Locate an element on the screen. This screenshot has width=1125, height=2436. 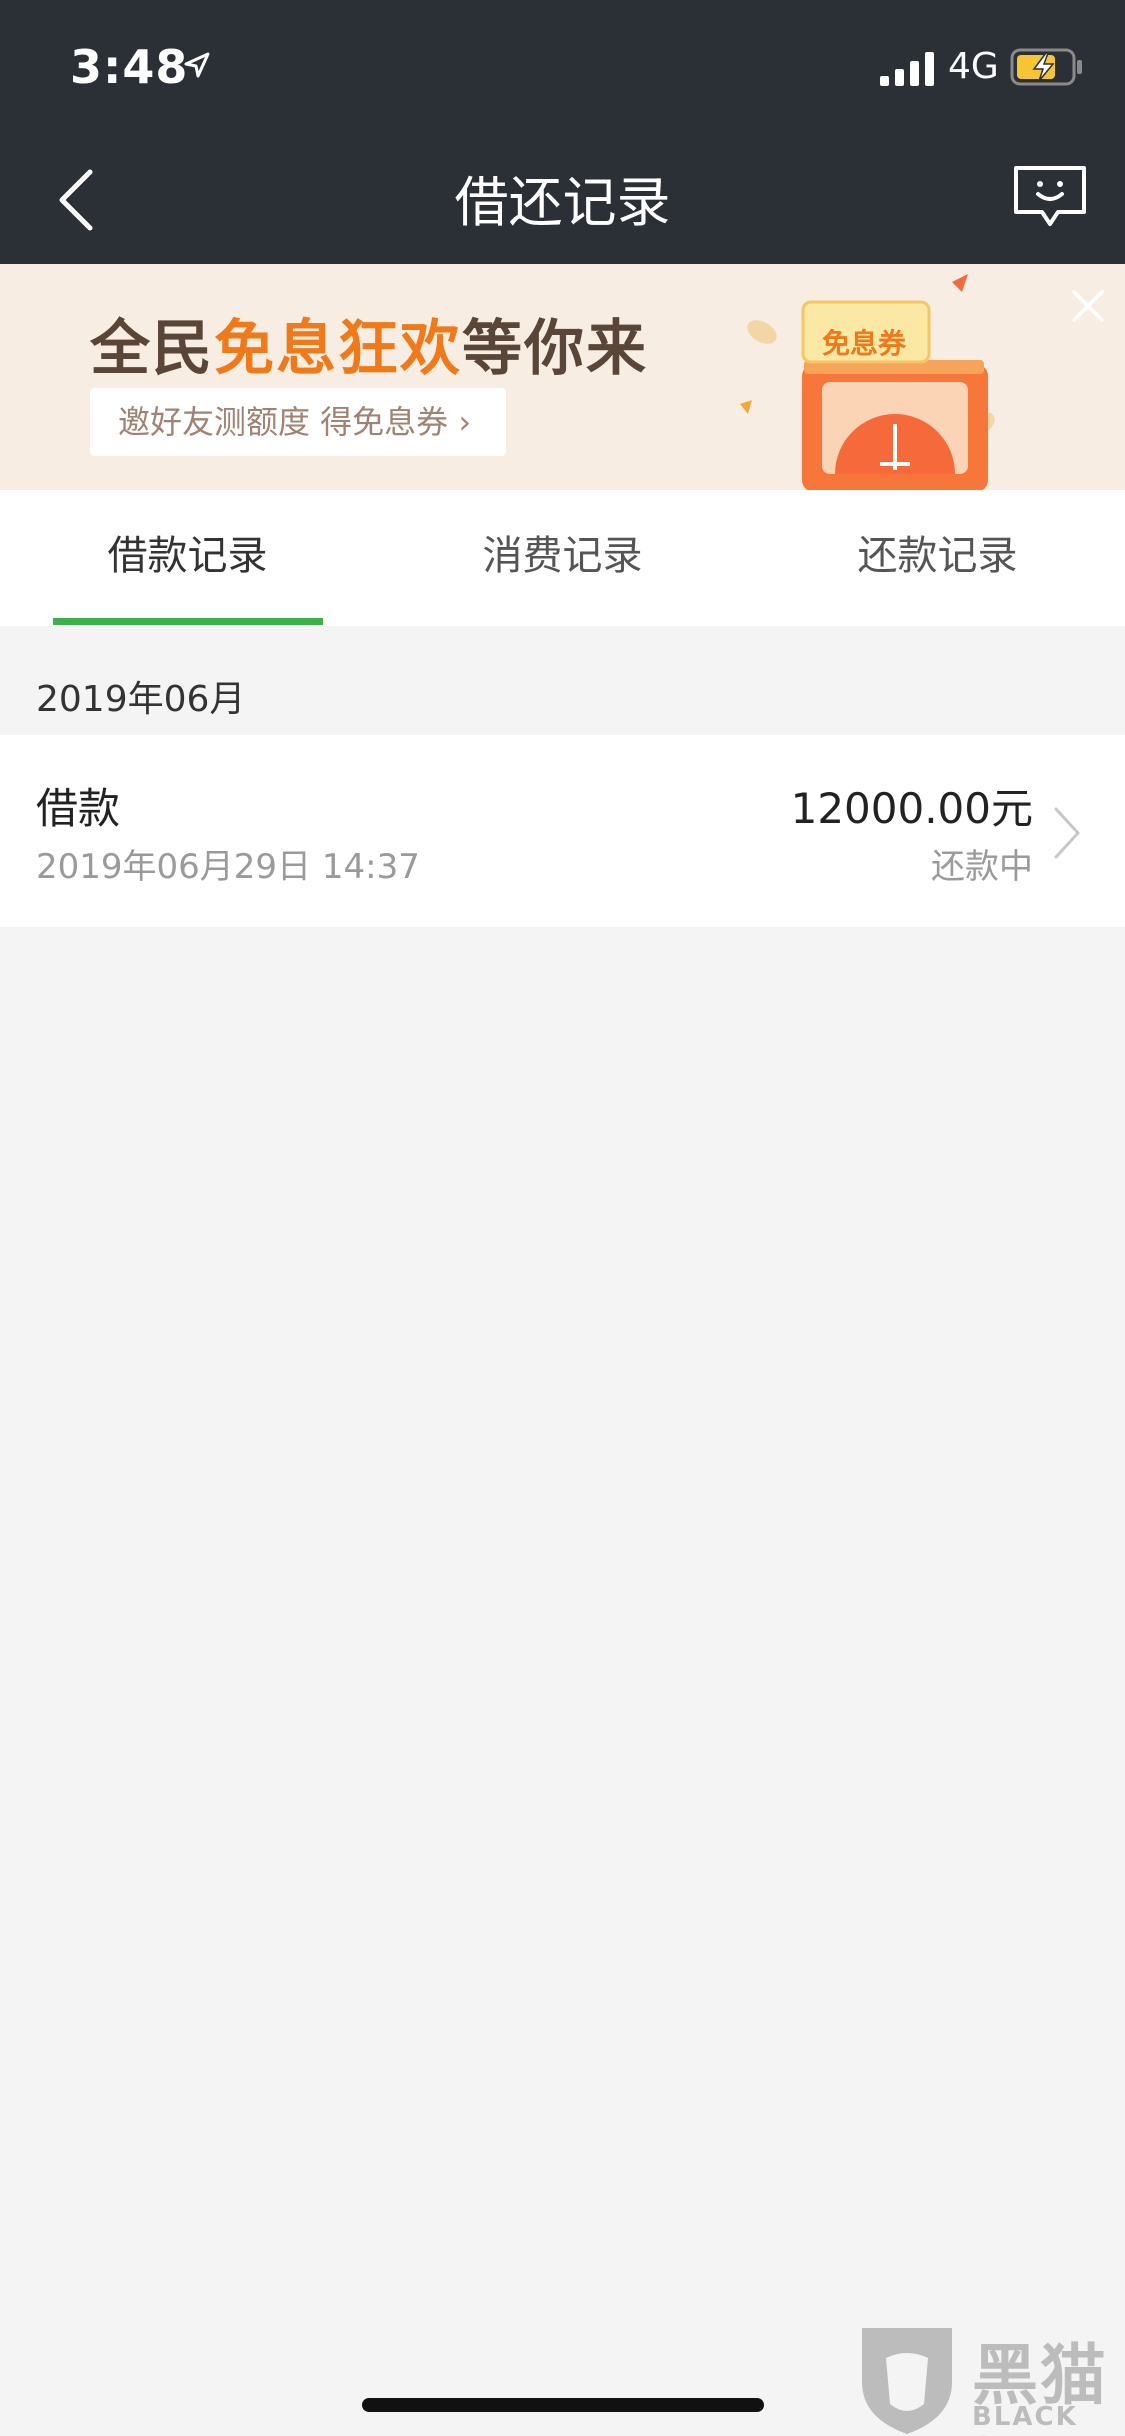
home-indicator is located at coordinates (563, 2405).